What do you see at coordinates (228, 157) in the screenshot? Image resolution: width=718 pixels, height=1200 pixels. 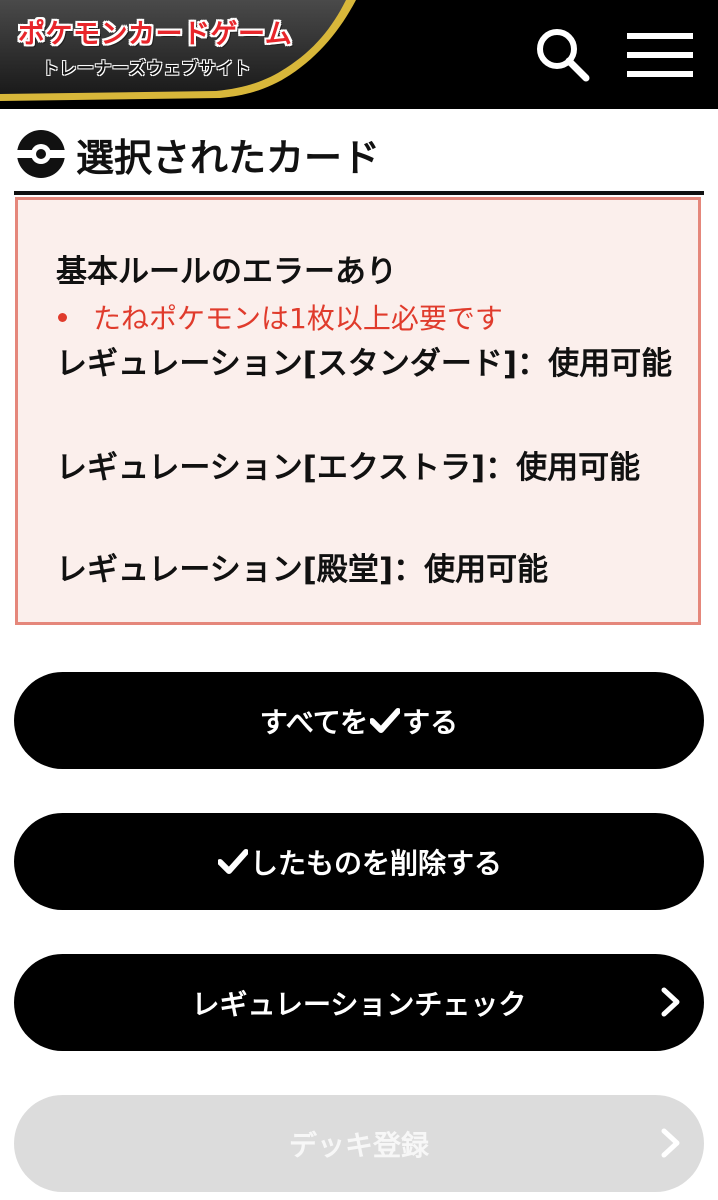 I see `page-title: 選択されたカード` at bounding box center [228, 157].